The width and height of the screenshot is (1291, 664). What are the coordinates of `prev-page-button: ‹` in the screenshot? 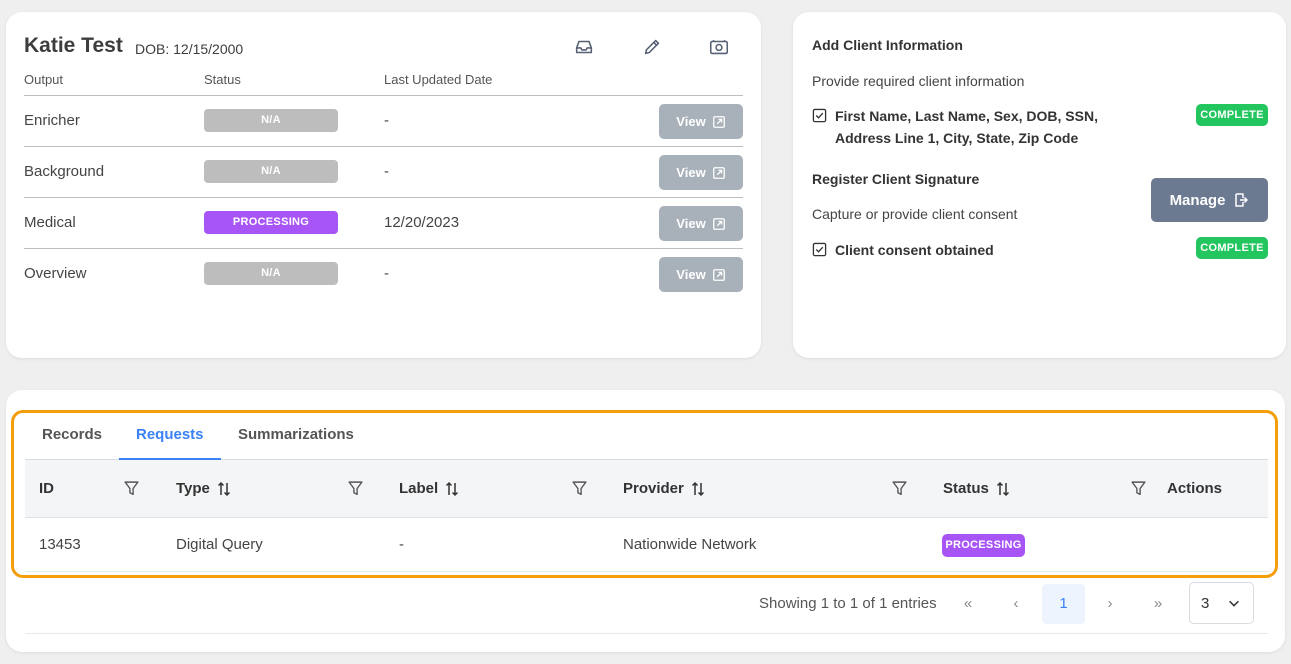 It's located at (1016, 604).